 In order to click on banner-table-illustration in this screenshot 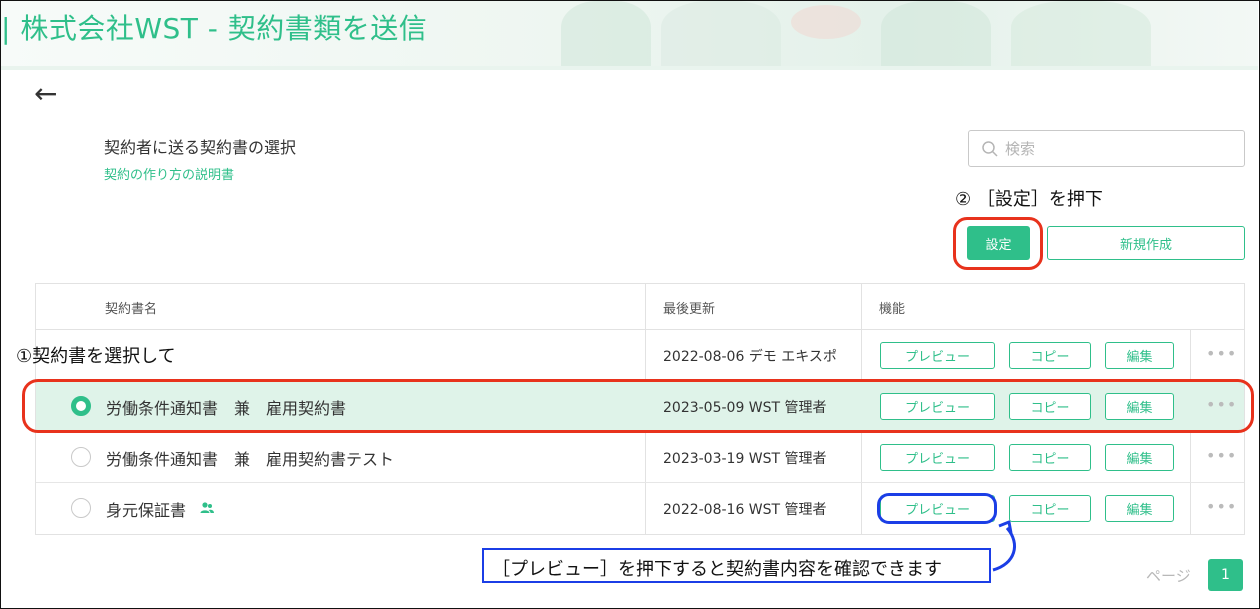, I will do `click(721, 34)`.